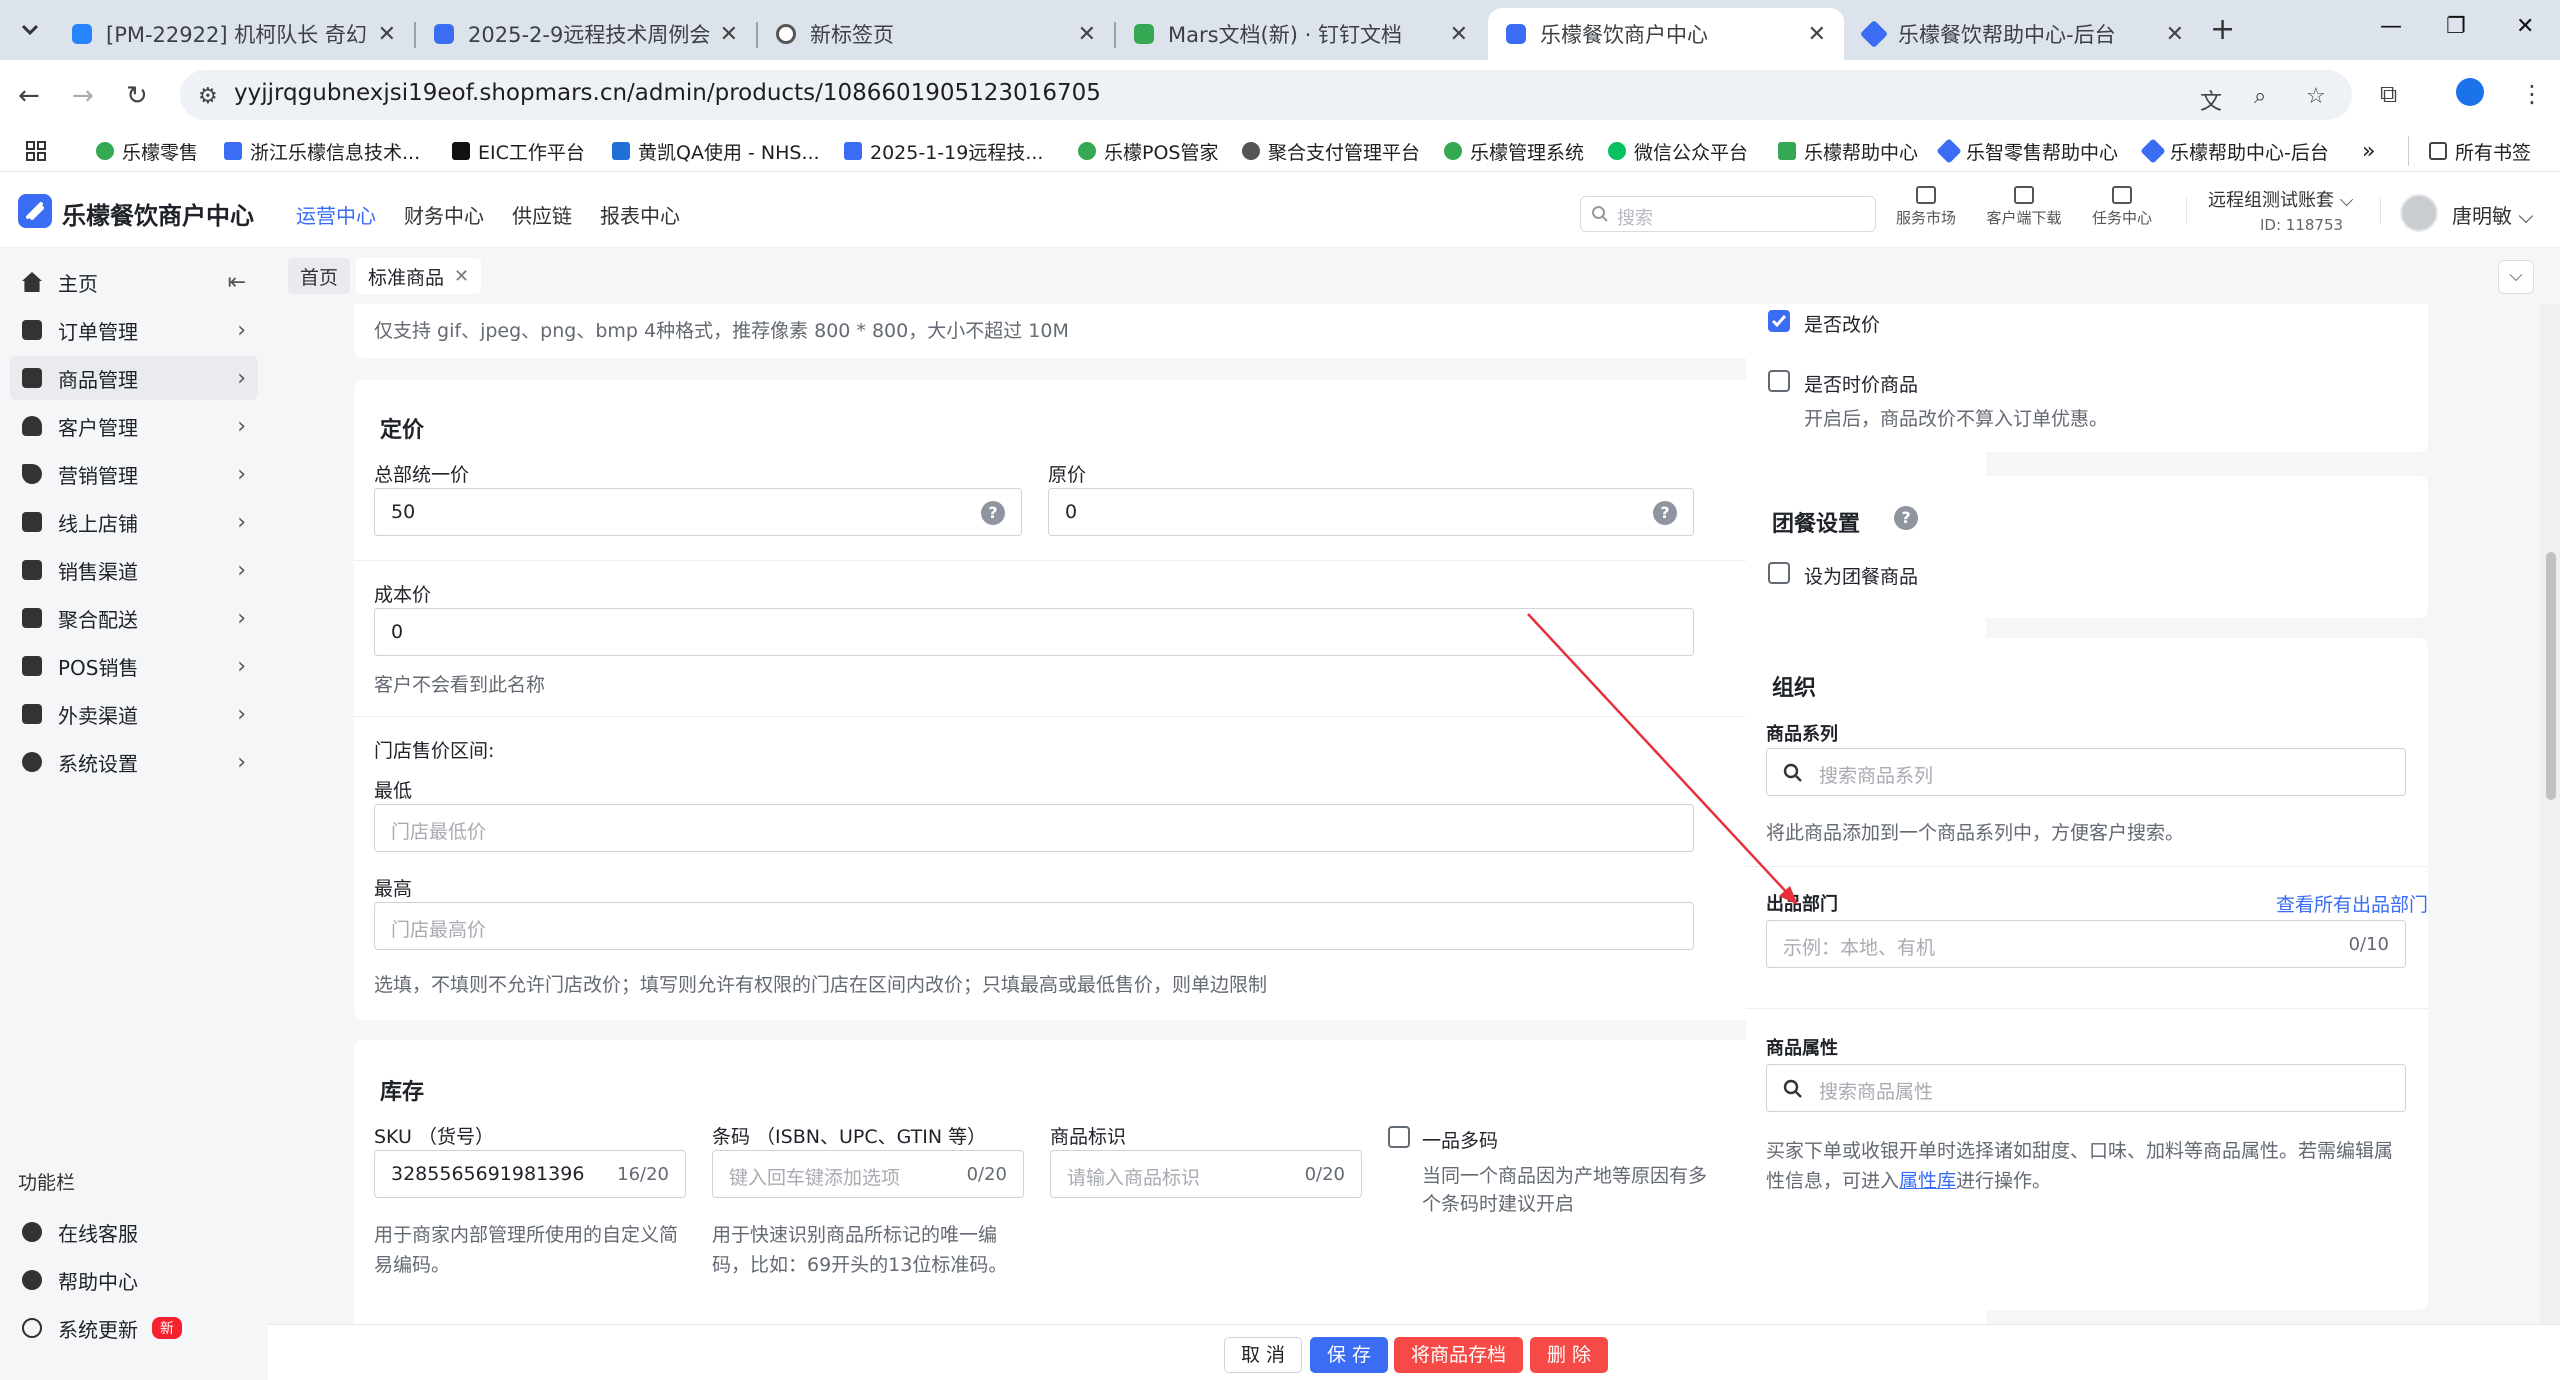  I want to click on page-tab-home: 首页, so click(319, 276).